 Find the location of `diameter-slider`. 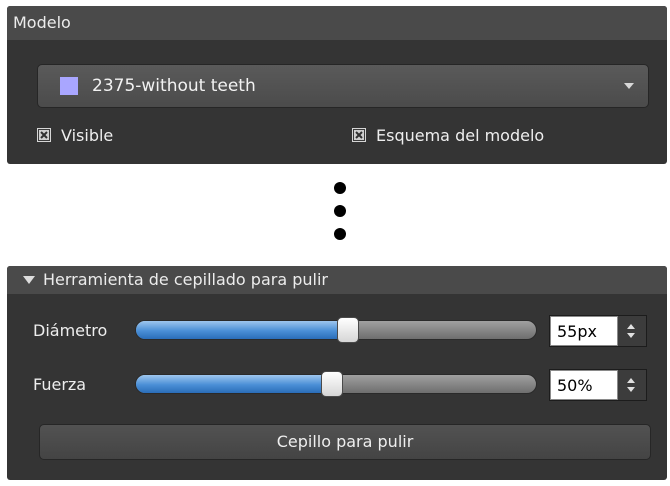

diameter-slider is located at coordinates (336, 330).